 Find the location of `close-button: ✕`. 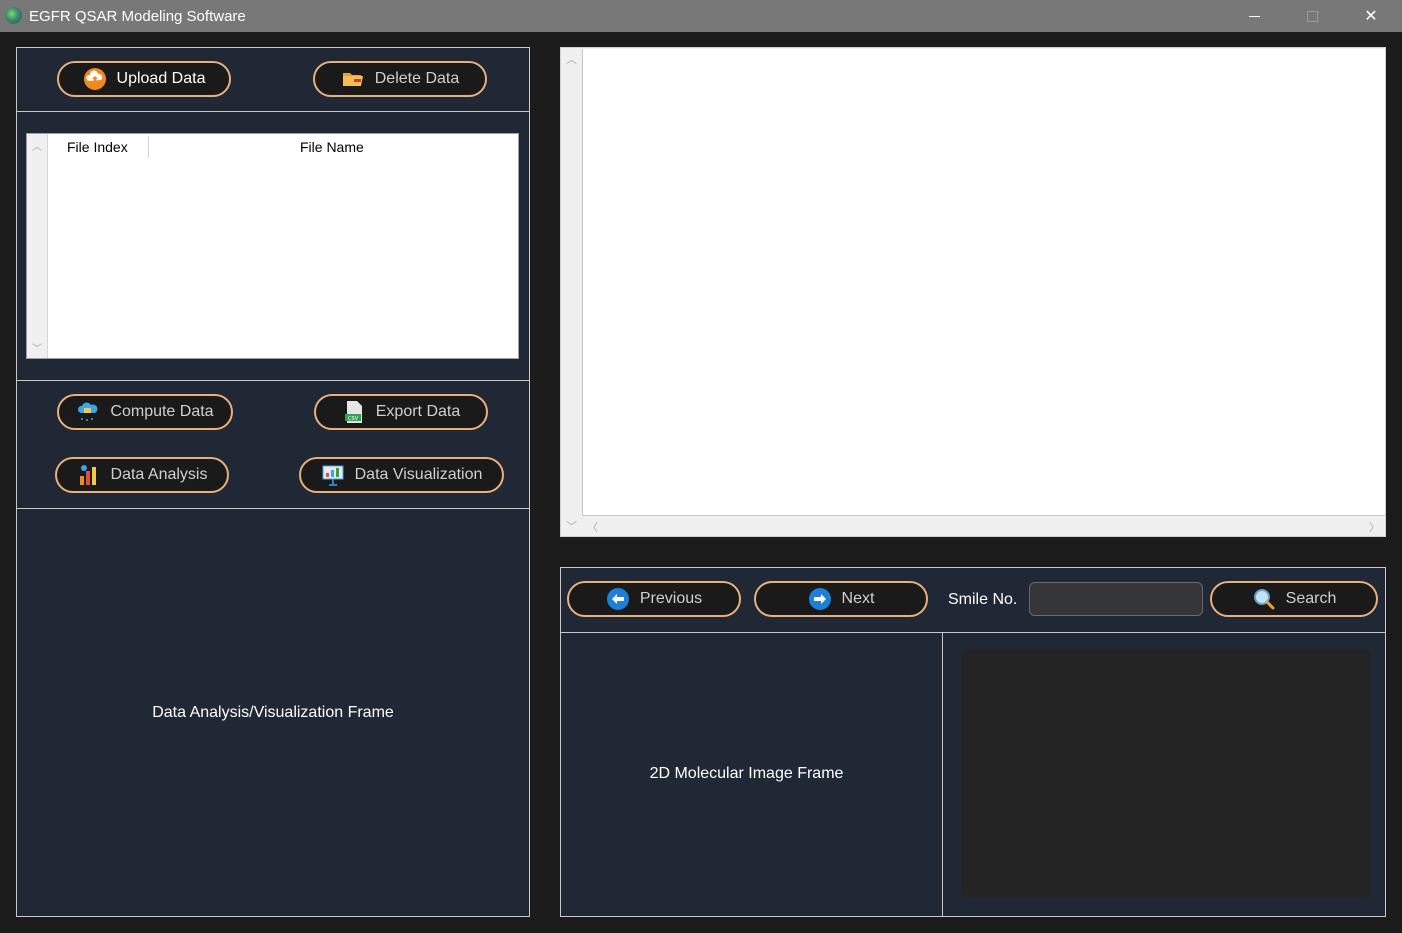

close-button: ✕ is located at coordinates (1371, 16).